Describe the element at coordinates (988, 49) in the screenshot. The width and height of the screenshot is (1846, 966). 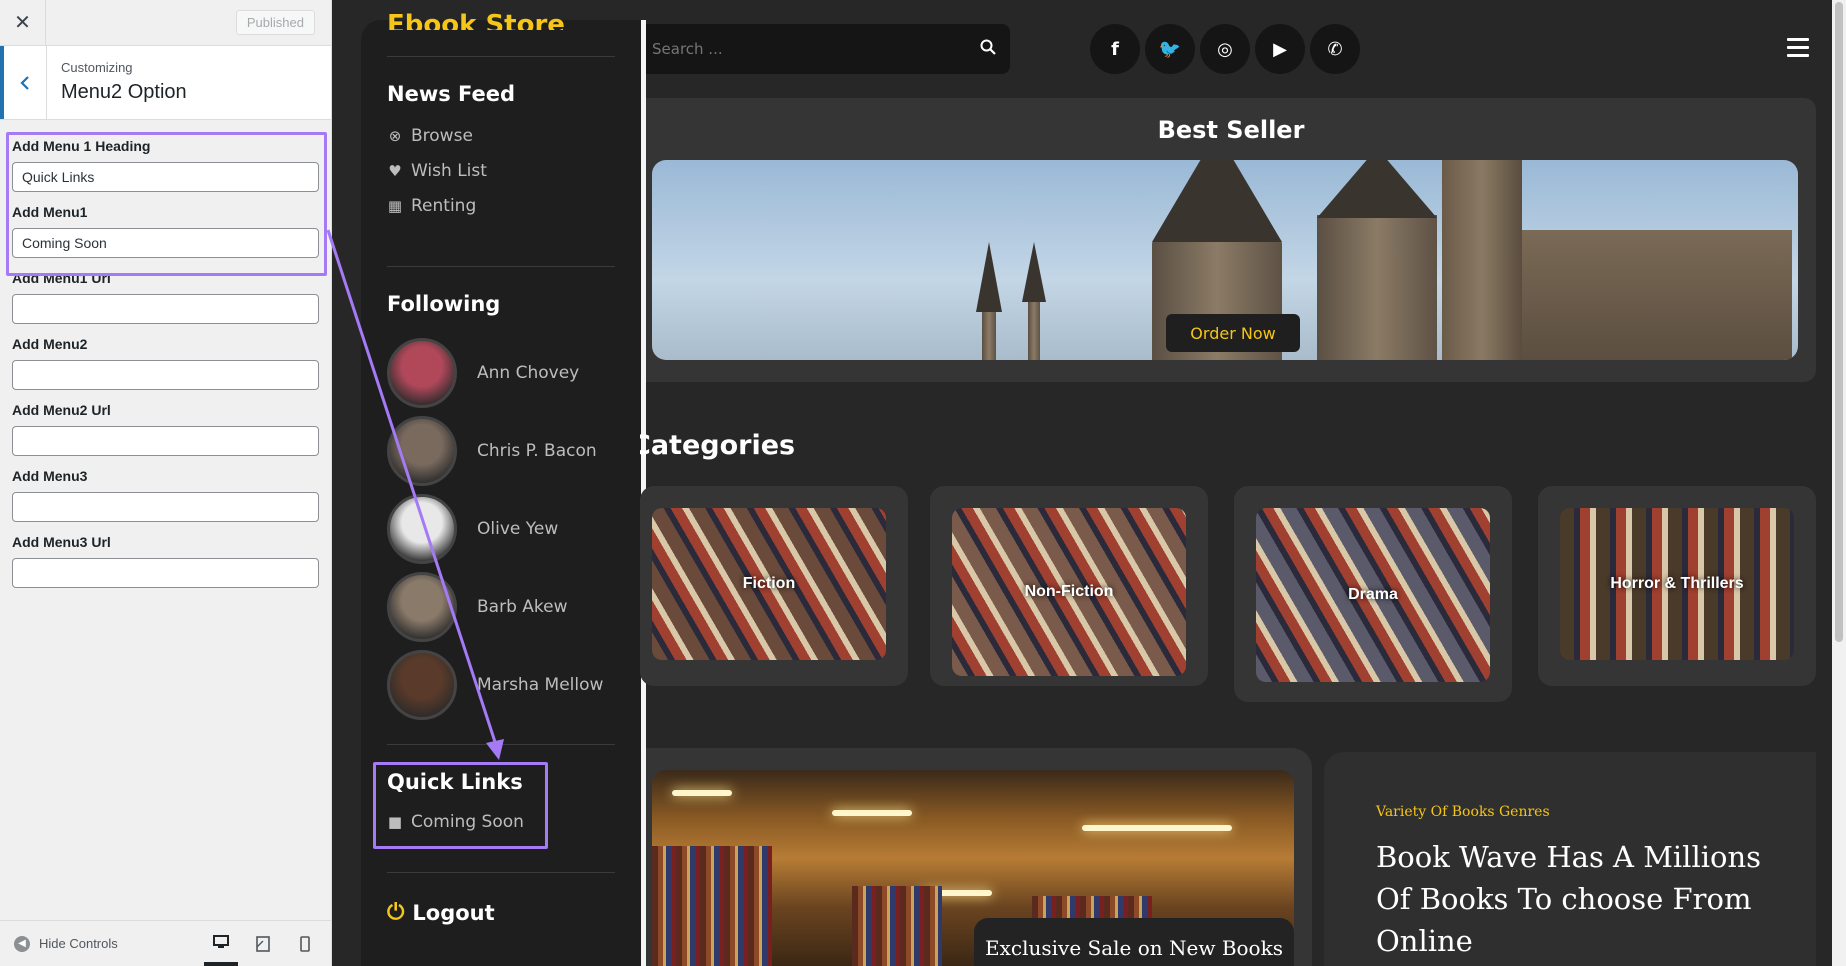
I see `search-icon` at that location.